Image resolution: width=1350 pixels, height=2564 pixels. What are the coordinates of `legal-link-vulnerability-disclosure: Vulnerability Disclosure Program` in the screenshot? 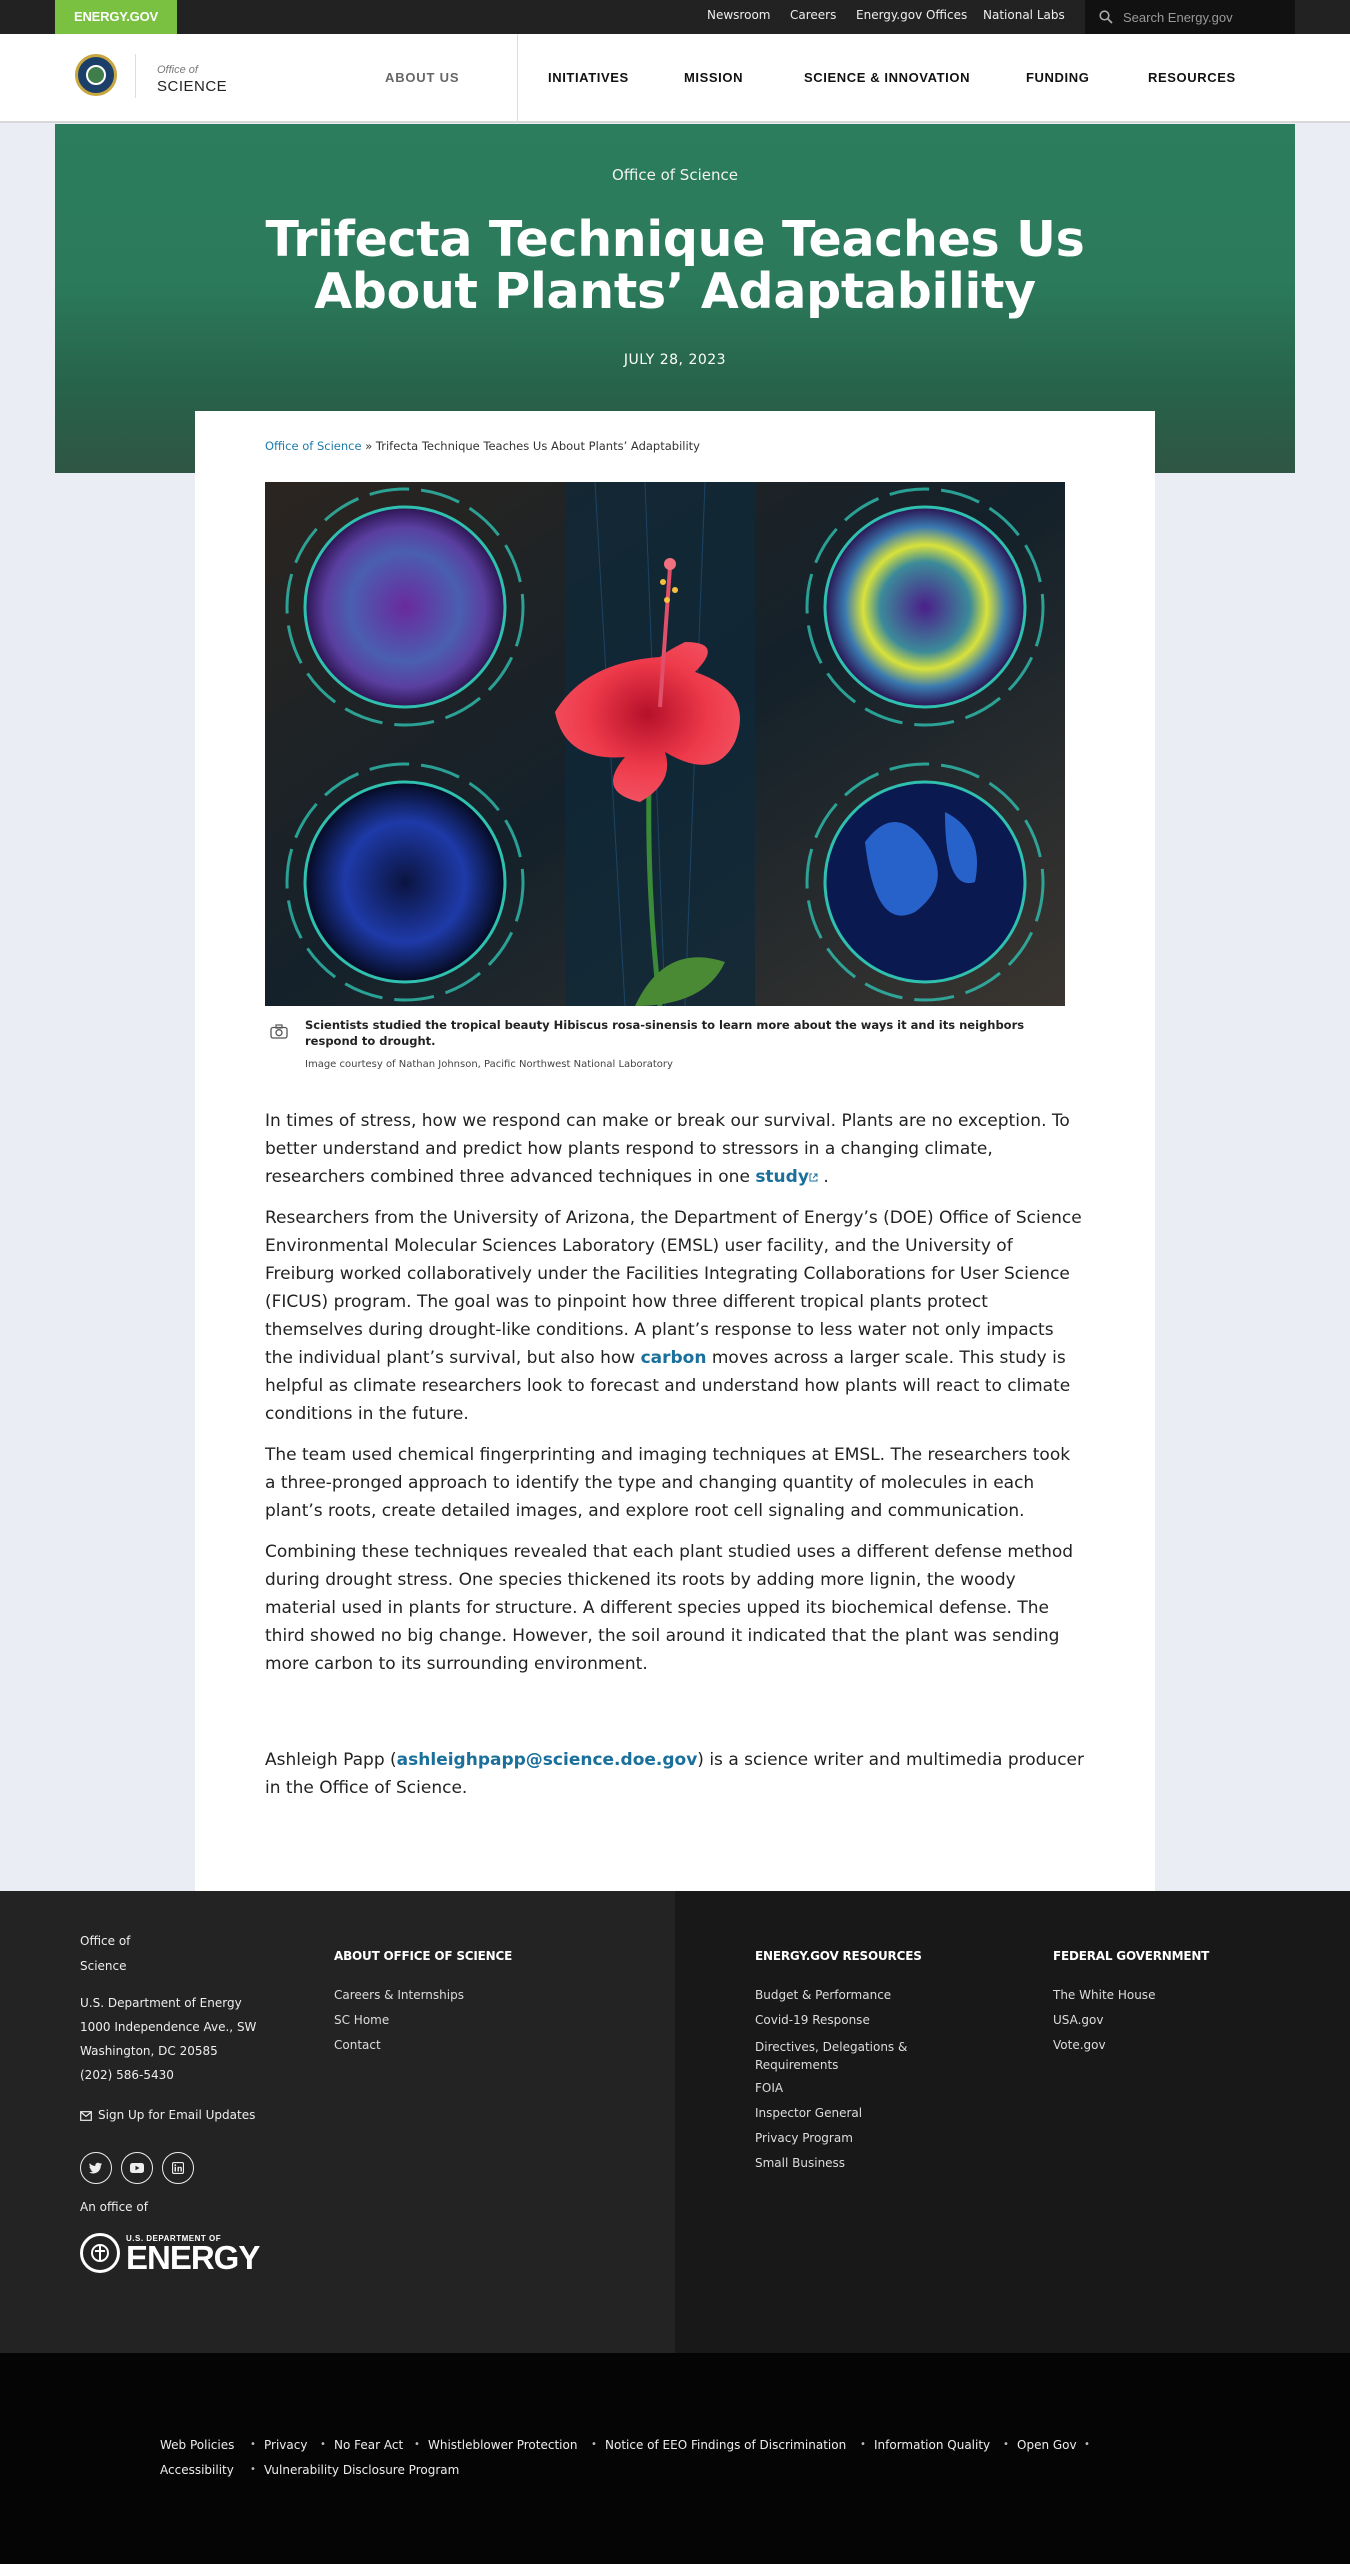 It's located at (361, 2470).